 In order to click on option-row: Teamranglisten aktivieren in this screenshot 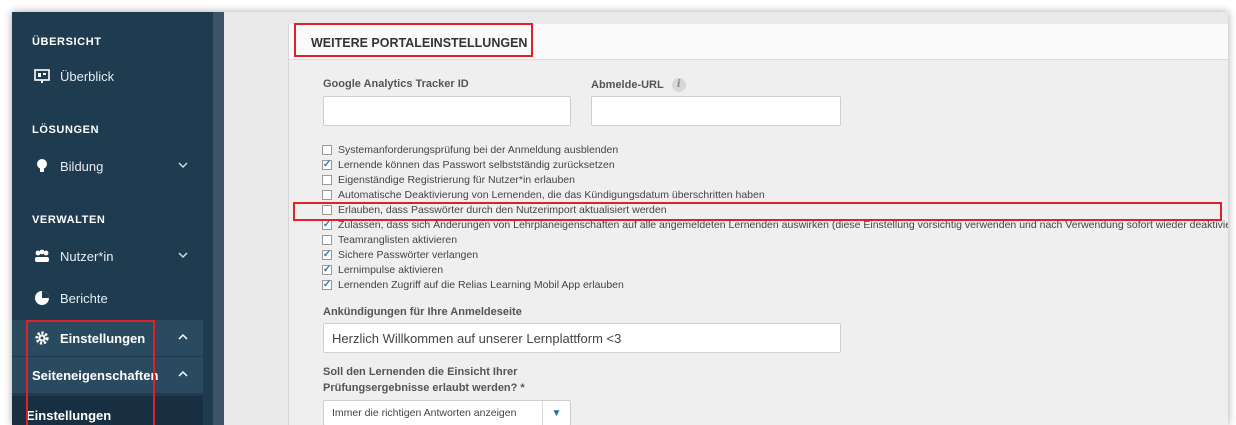, I will do `click(775, 239)`.